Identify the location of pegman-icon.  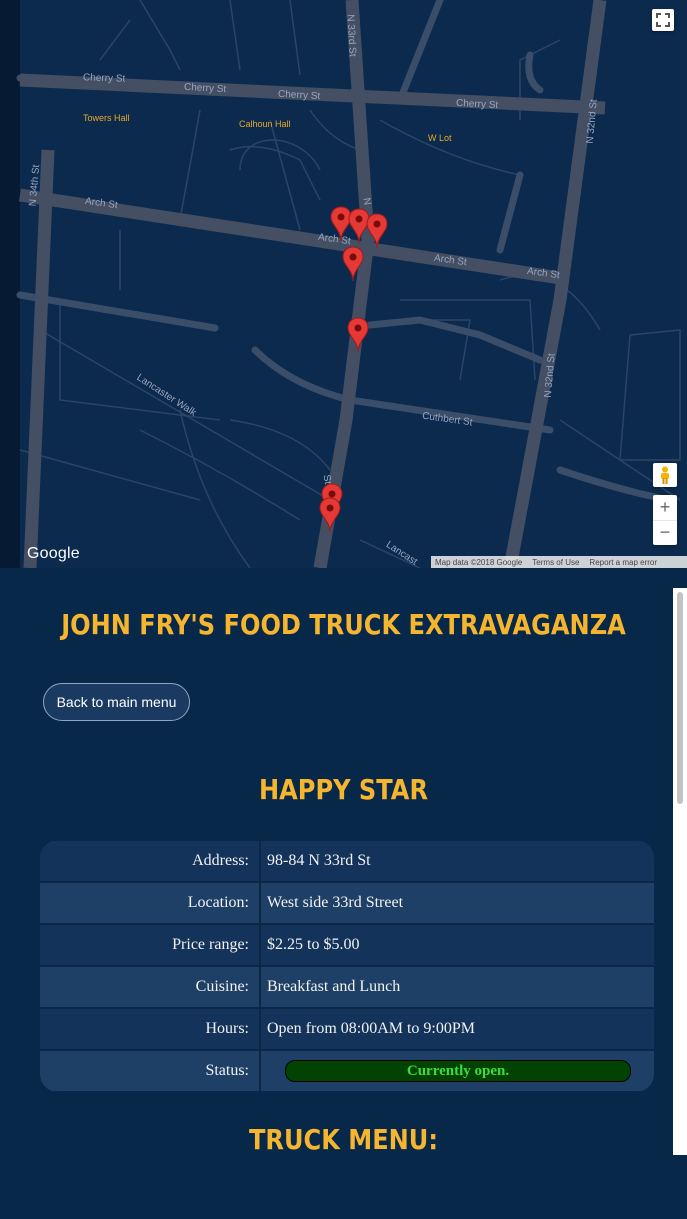
(665, 475).